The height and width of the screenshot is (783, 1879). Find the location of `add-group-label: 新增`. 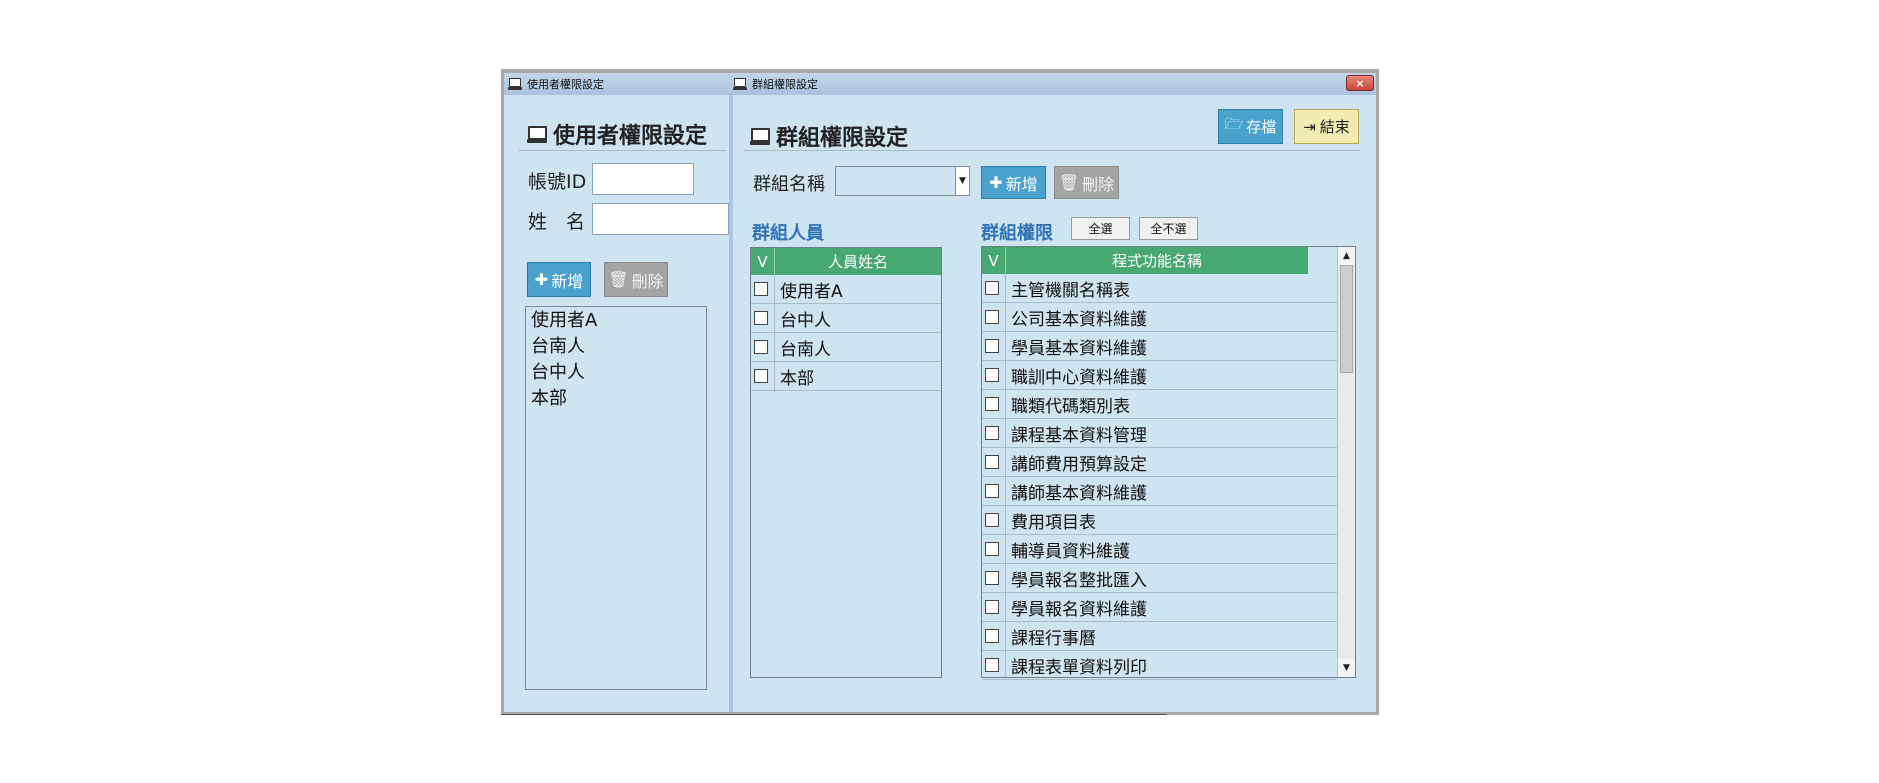

add-group-label: 新增 is located at coordinates (1021, 184).